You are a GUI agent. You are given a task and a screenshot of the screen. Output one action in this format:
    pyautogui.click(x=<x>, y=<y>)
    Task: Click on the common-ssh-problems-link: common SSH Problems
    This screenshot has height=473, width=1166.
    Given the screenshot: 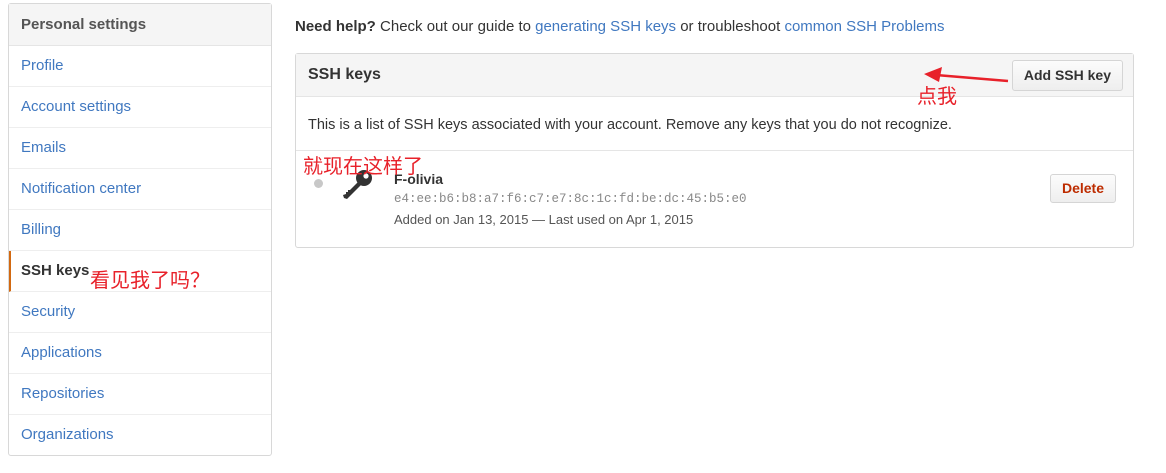 What is the action you would take?
    pyautogui.click(x=864, y=26)
    